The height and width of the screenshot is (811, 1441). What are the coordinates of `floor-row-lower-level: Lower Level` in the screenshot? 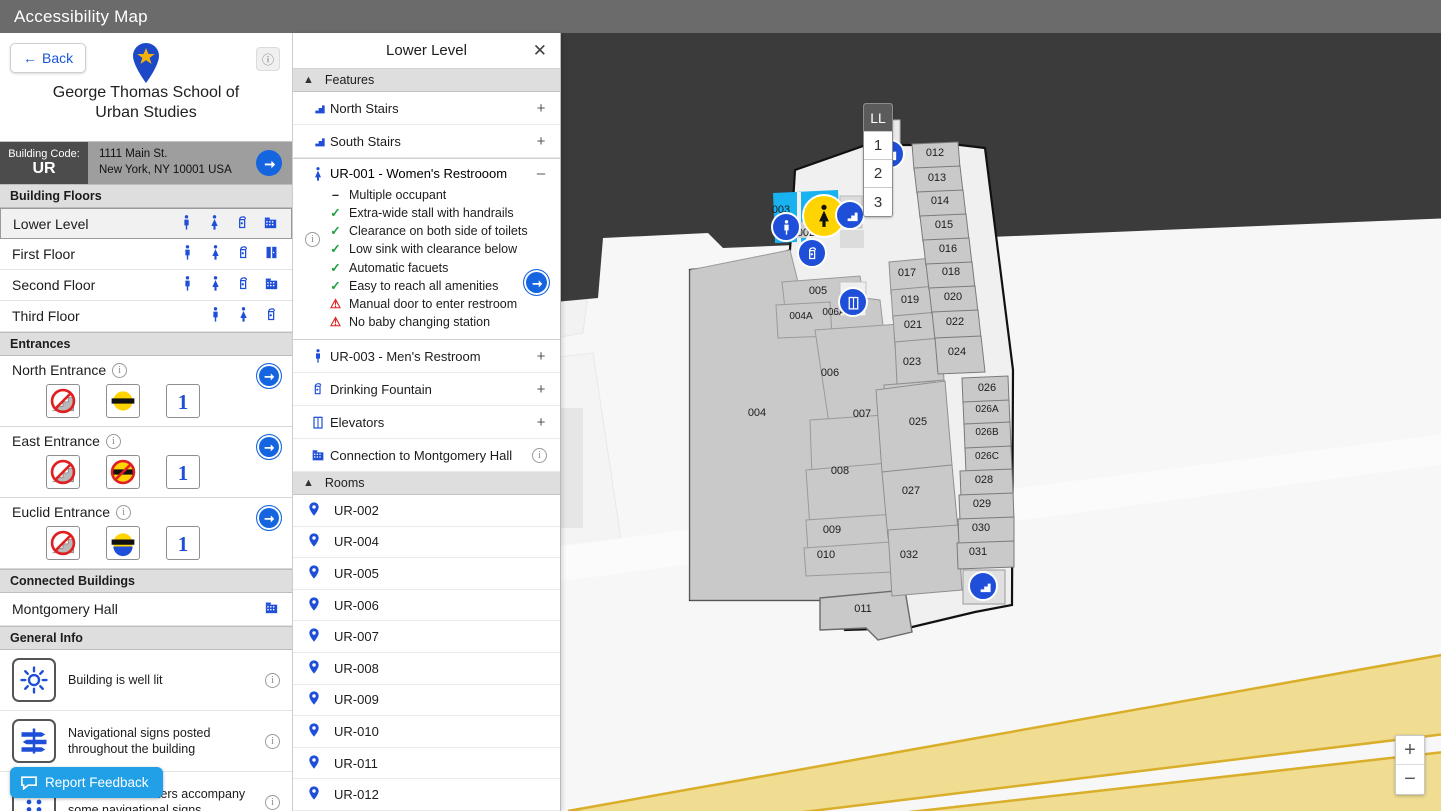 It's located at (146, 223).